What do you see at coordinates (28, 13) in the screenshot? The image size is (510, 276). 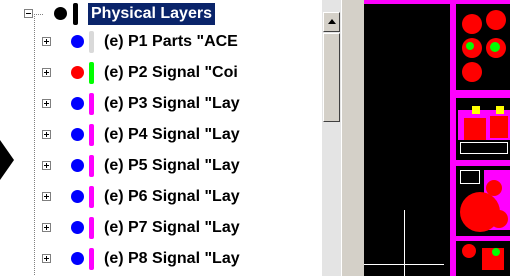 I see `collapse-toggle` at bounding box center [28, 13].